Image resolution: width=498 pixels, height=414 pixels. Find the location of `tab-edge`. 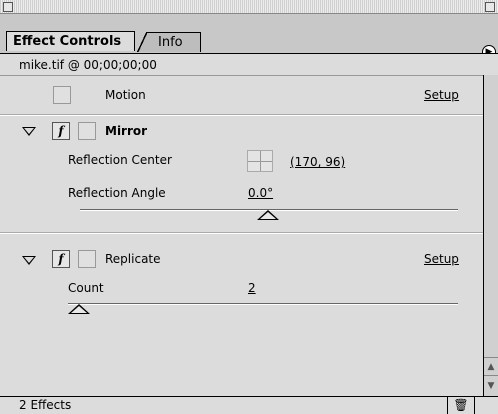

tab-edge is located at coordinates (142, 42).